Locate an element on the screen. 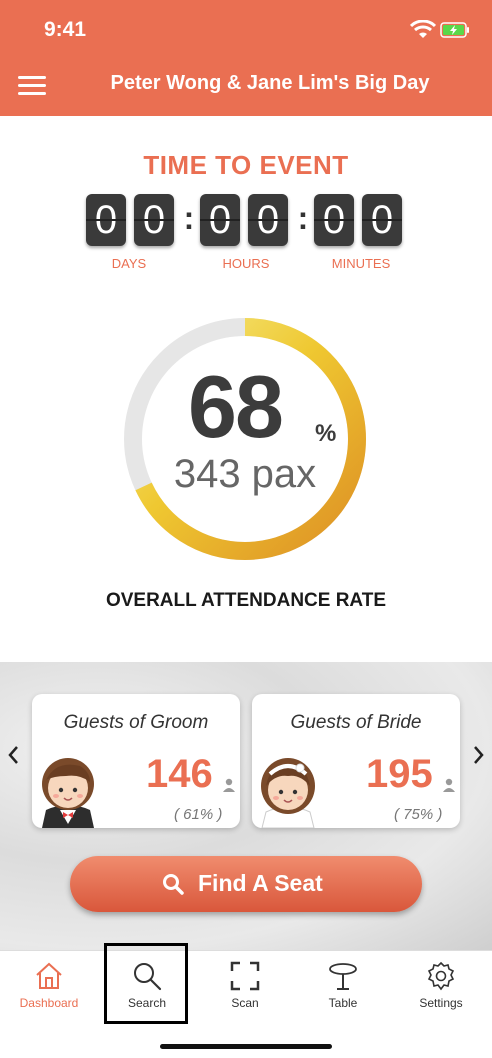  groom-avatar is located at coordinates (68, 793).